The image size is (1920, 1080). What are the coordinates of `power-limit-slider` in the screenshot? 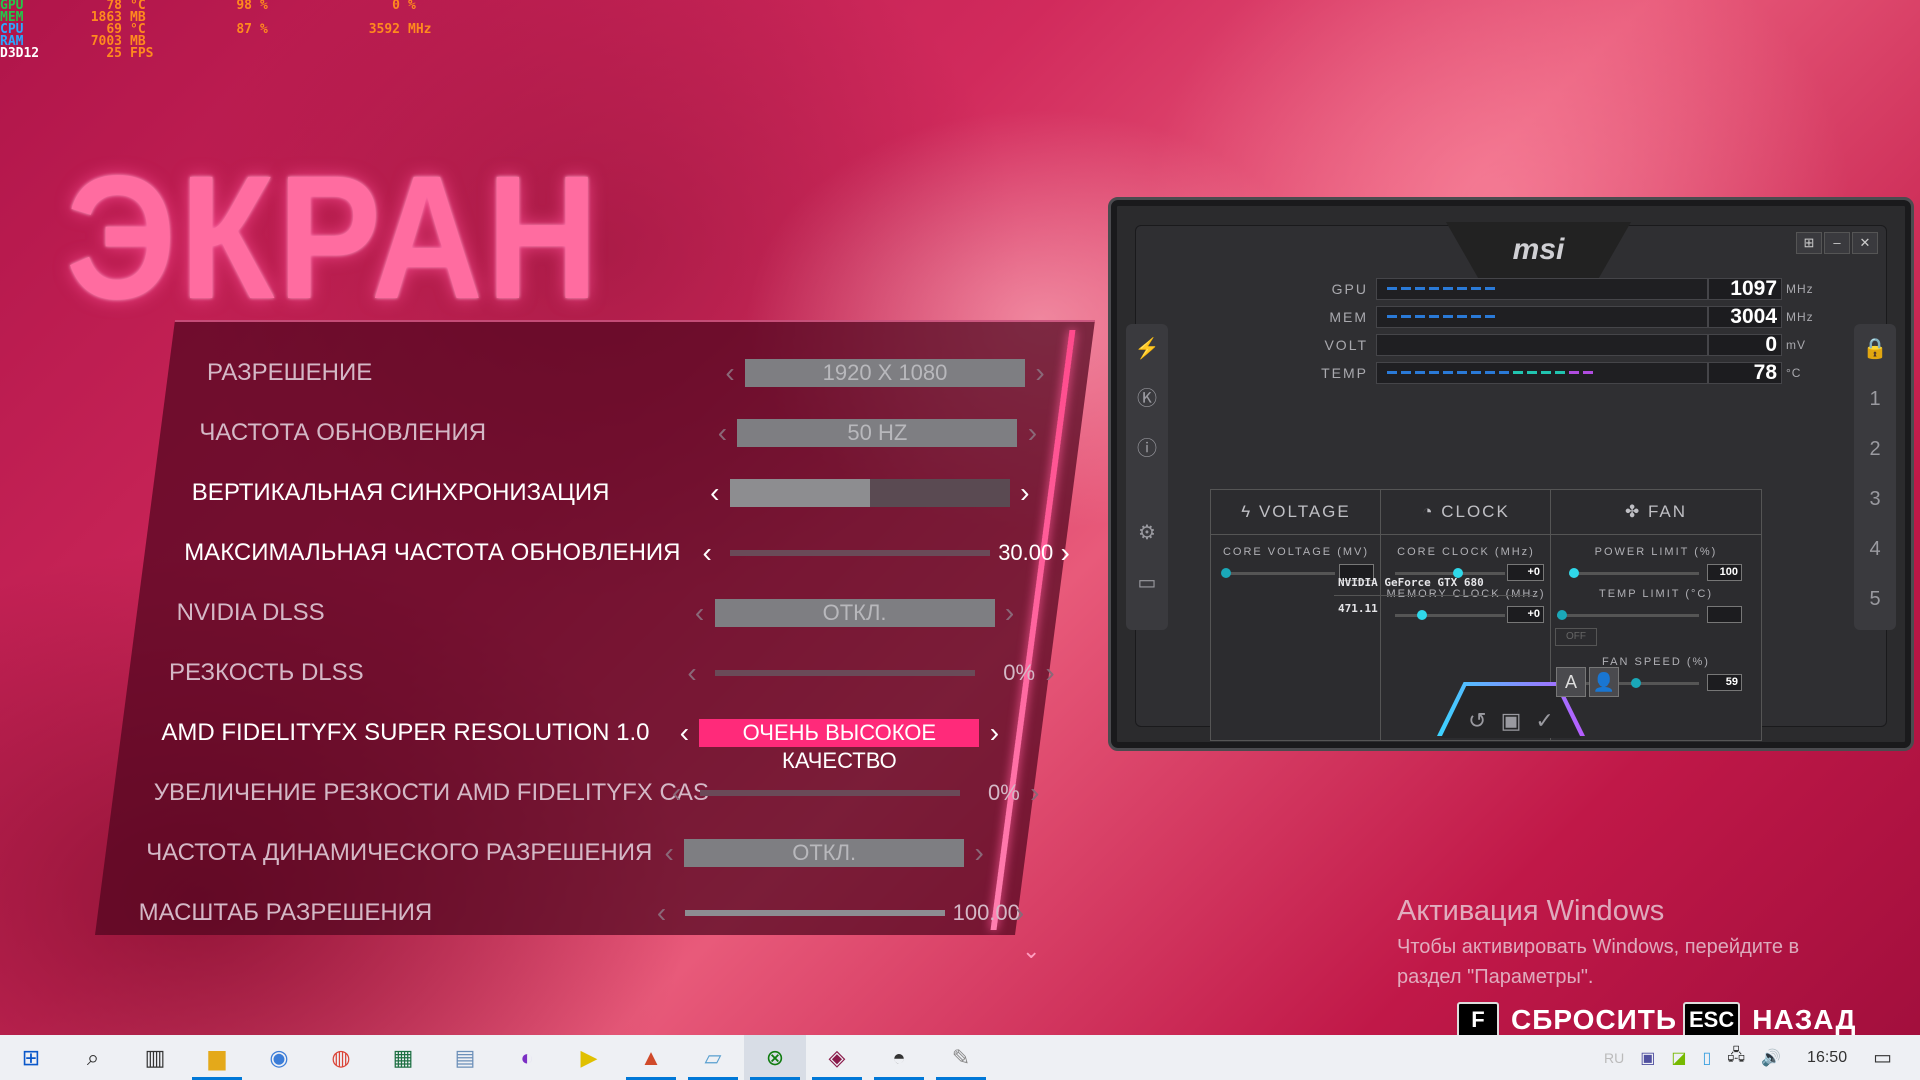 It's located at (1634, 573).